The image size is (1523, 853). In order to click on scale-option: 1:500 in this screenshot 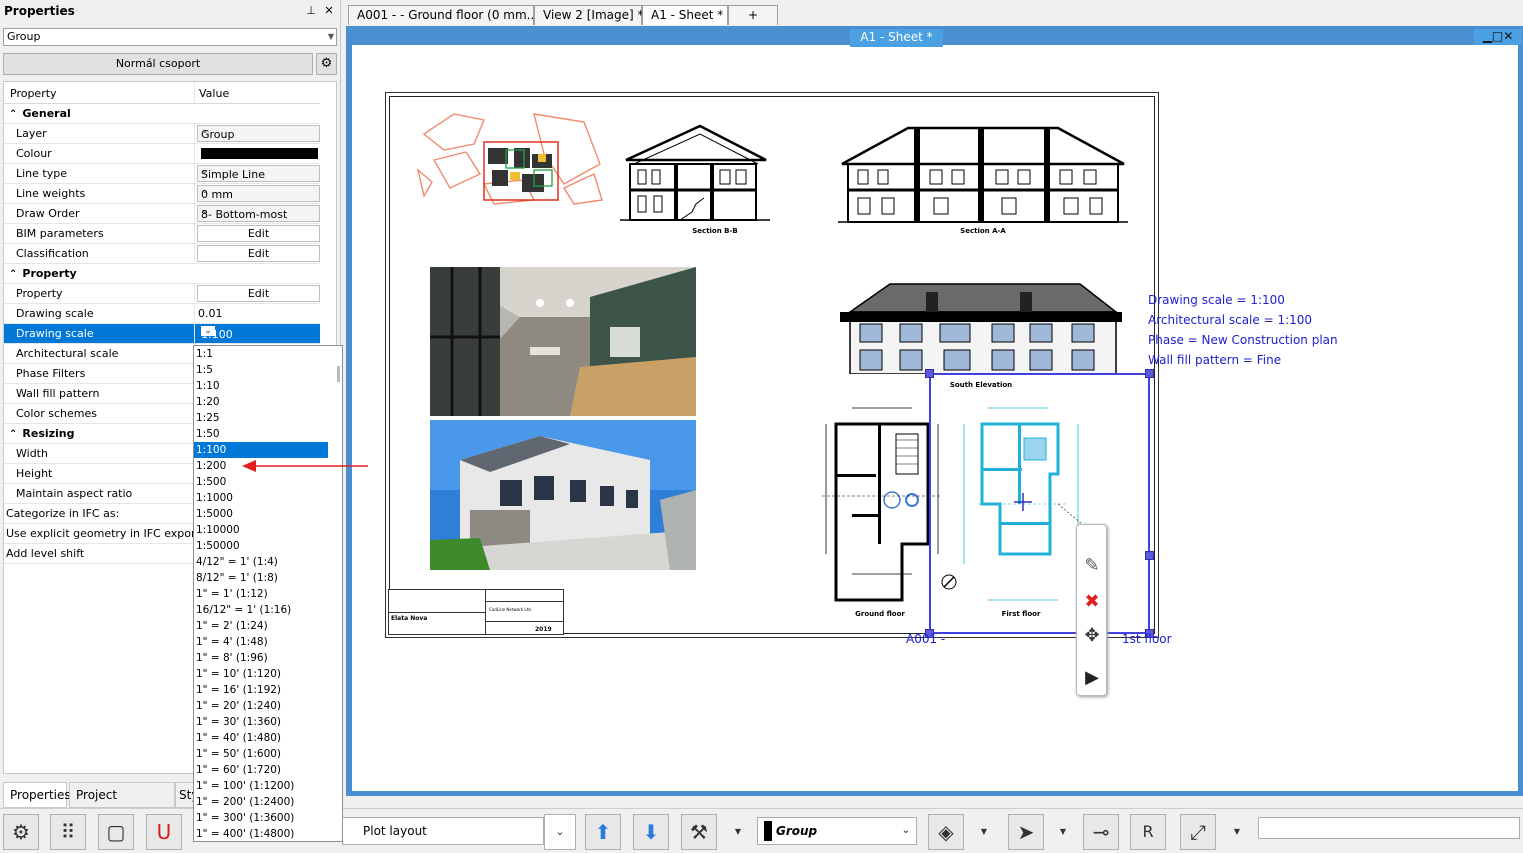, I will do `click(268, 482)`.